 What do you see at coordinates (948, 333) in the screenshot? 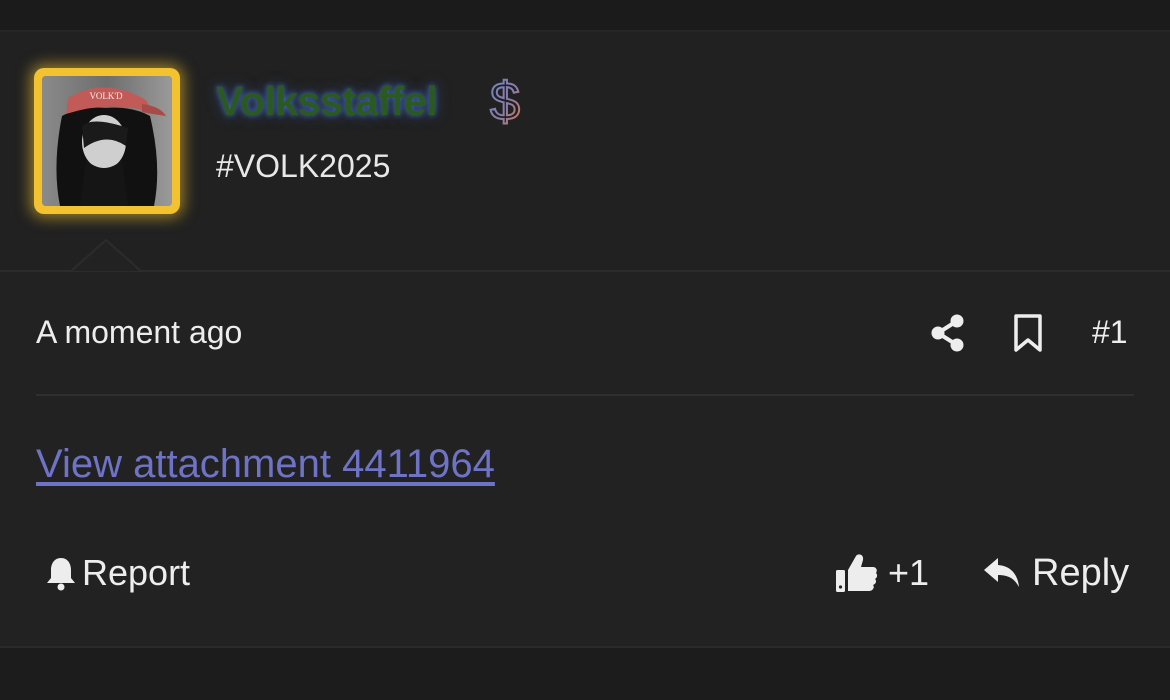
I see `share-icon` at bounding box center [948, 333].